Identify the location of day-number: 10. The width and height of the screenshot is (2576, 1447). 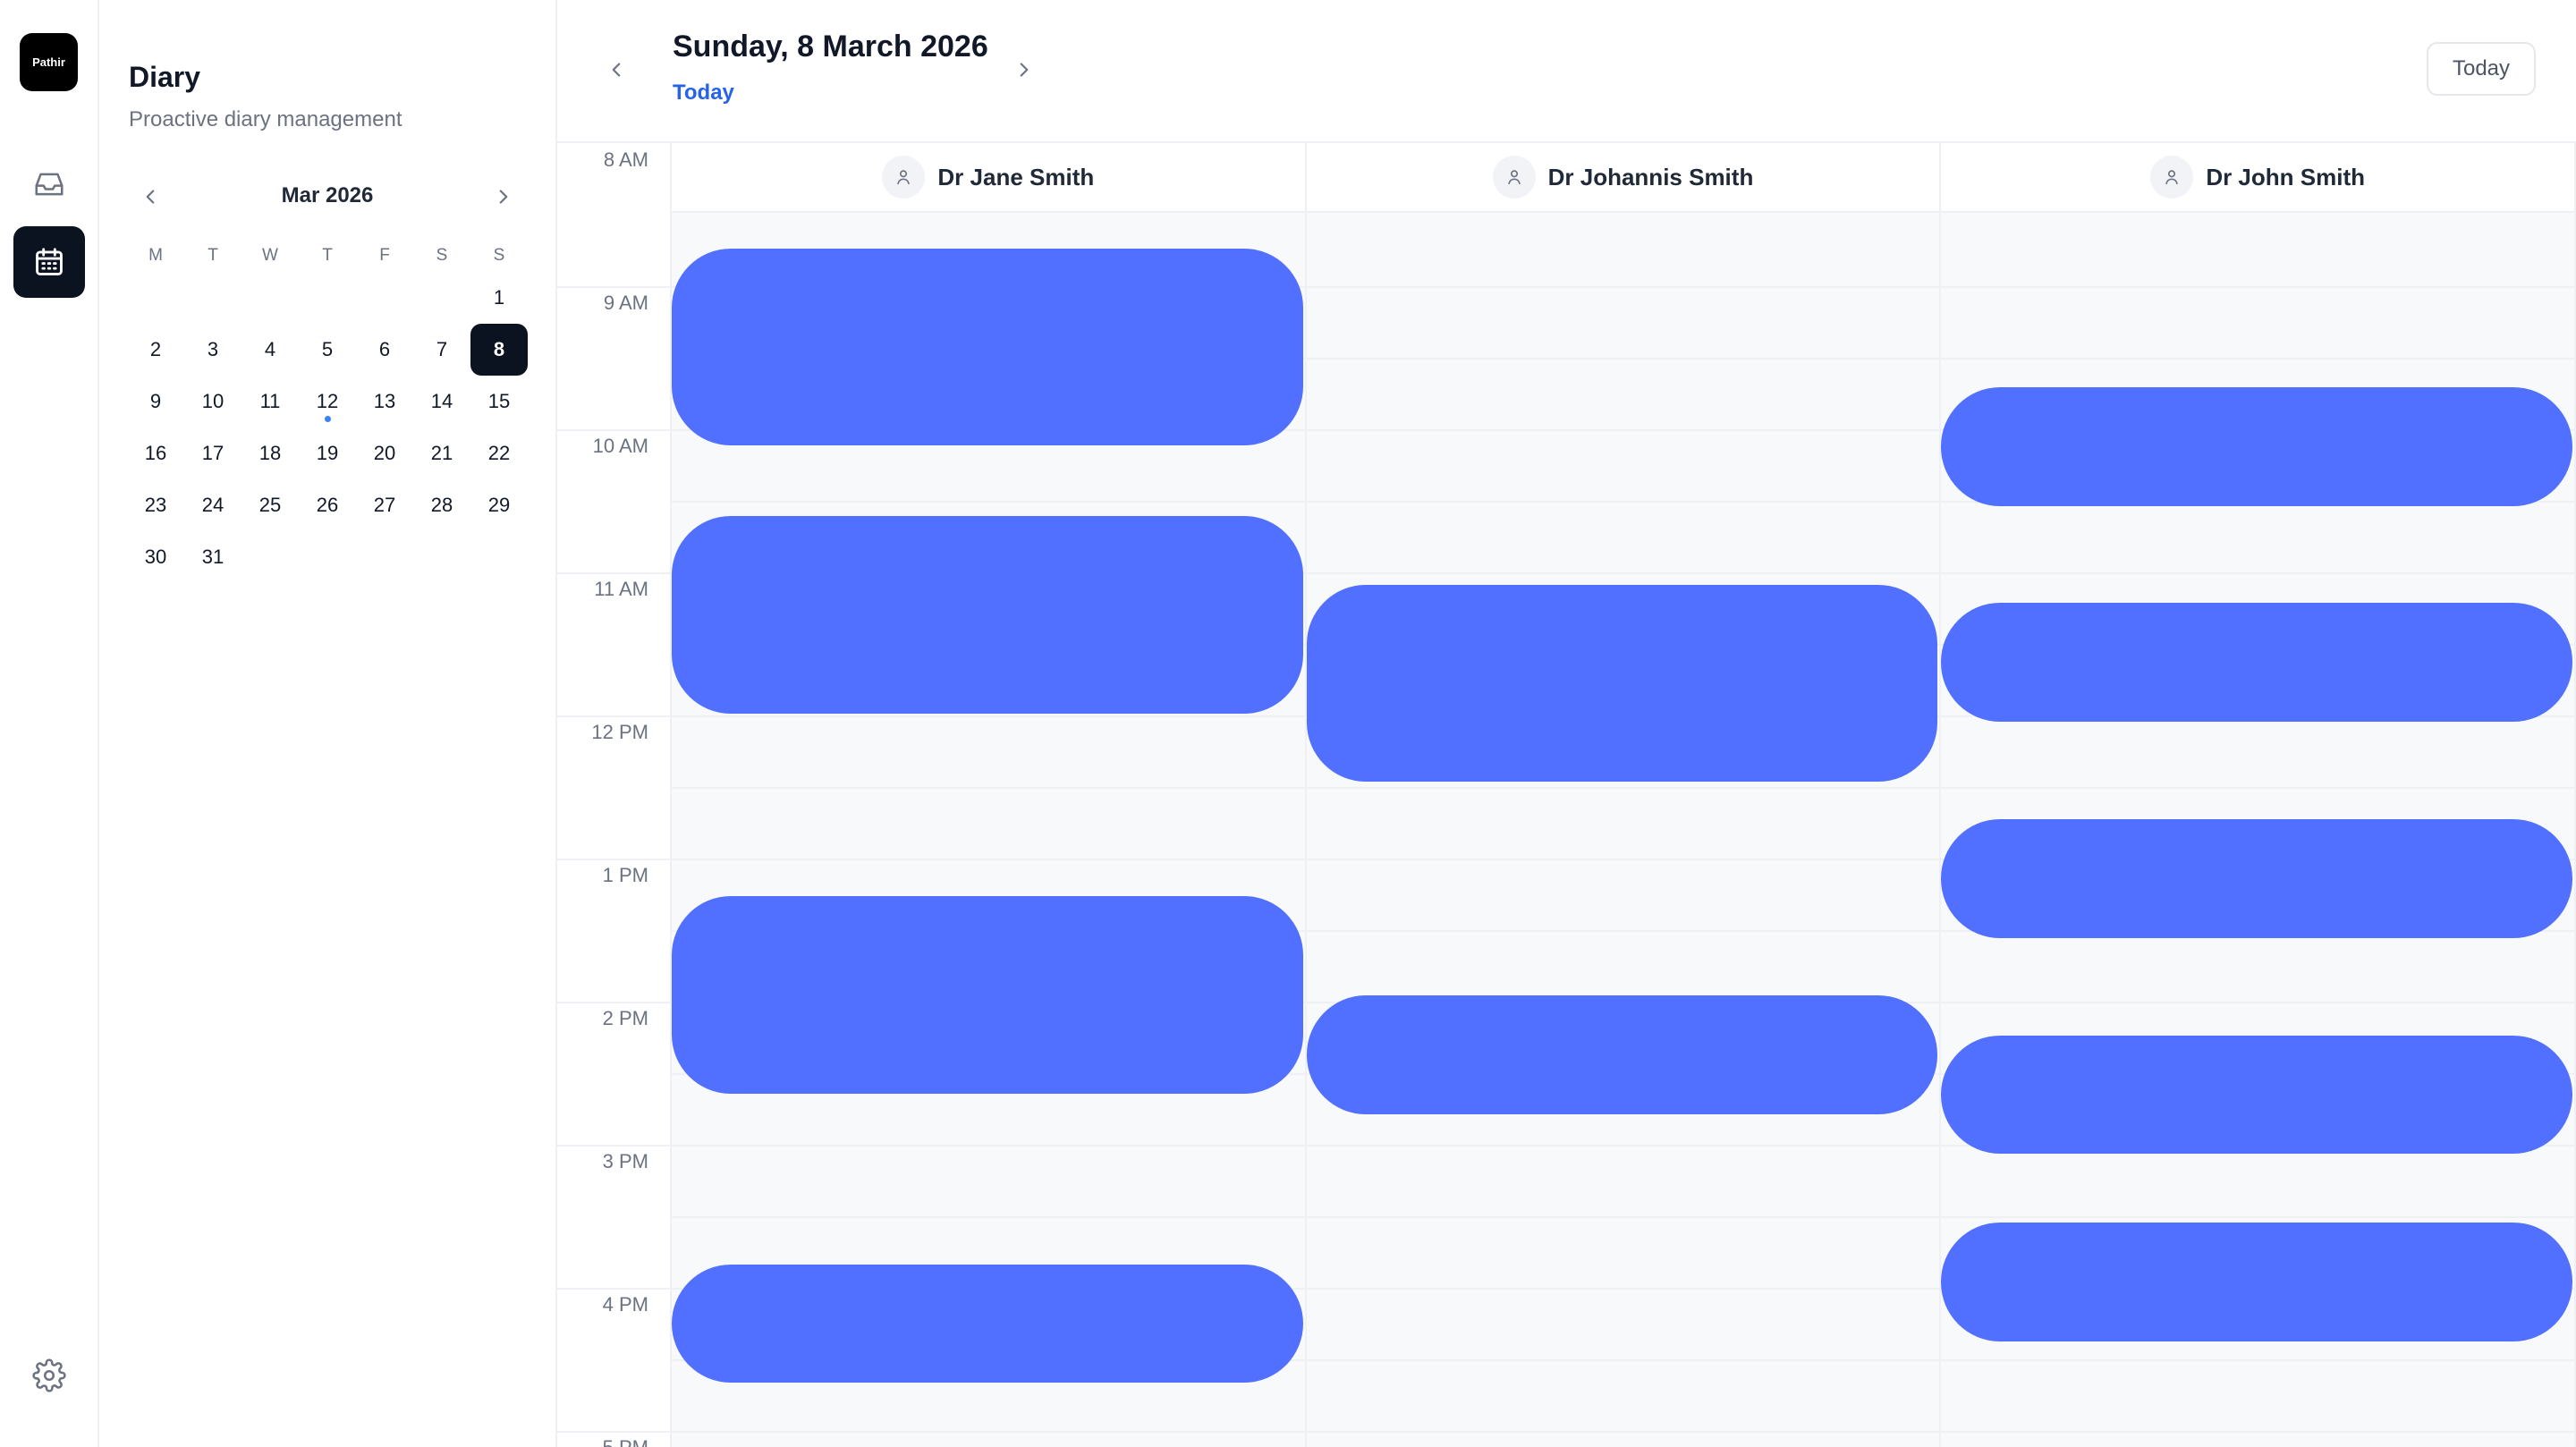
(213, 401).